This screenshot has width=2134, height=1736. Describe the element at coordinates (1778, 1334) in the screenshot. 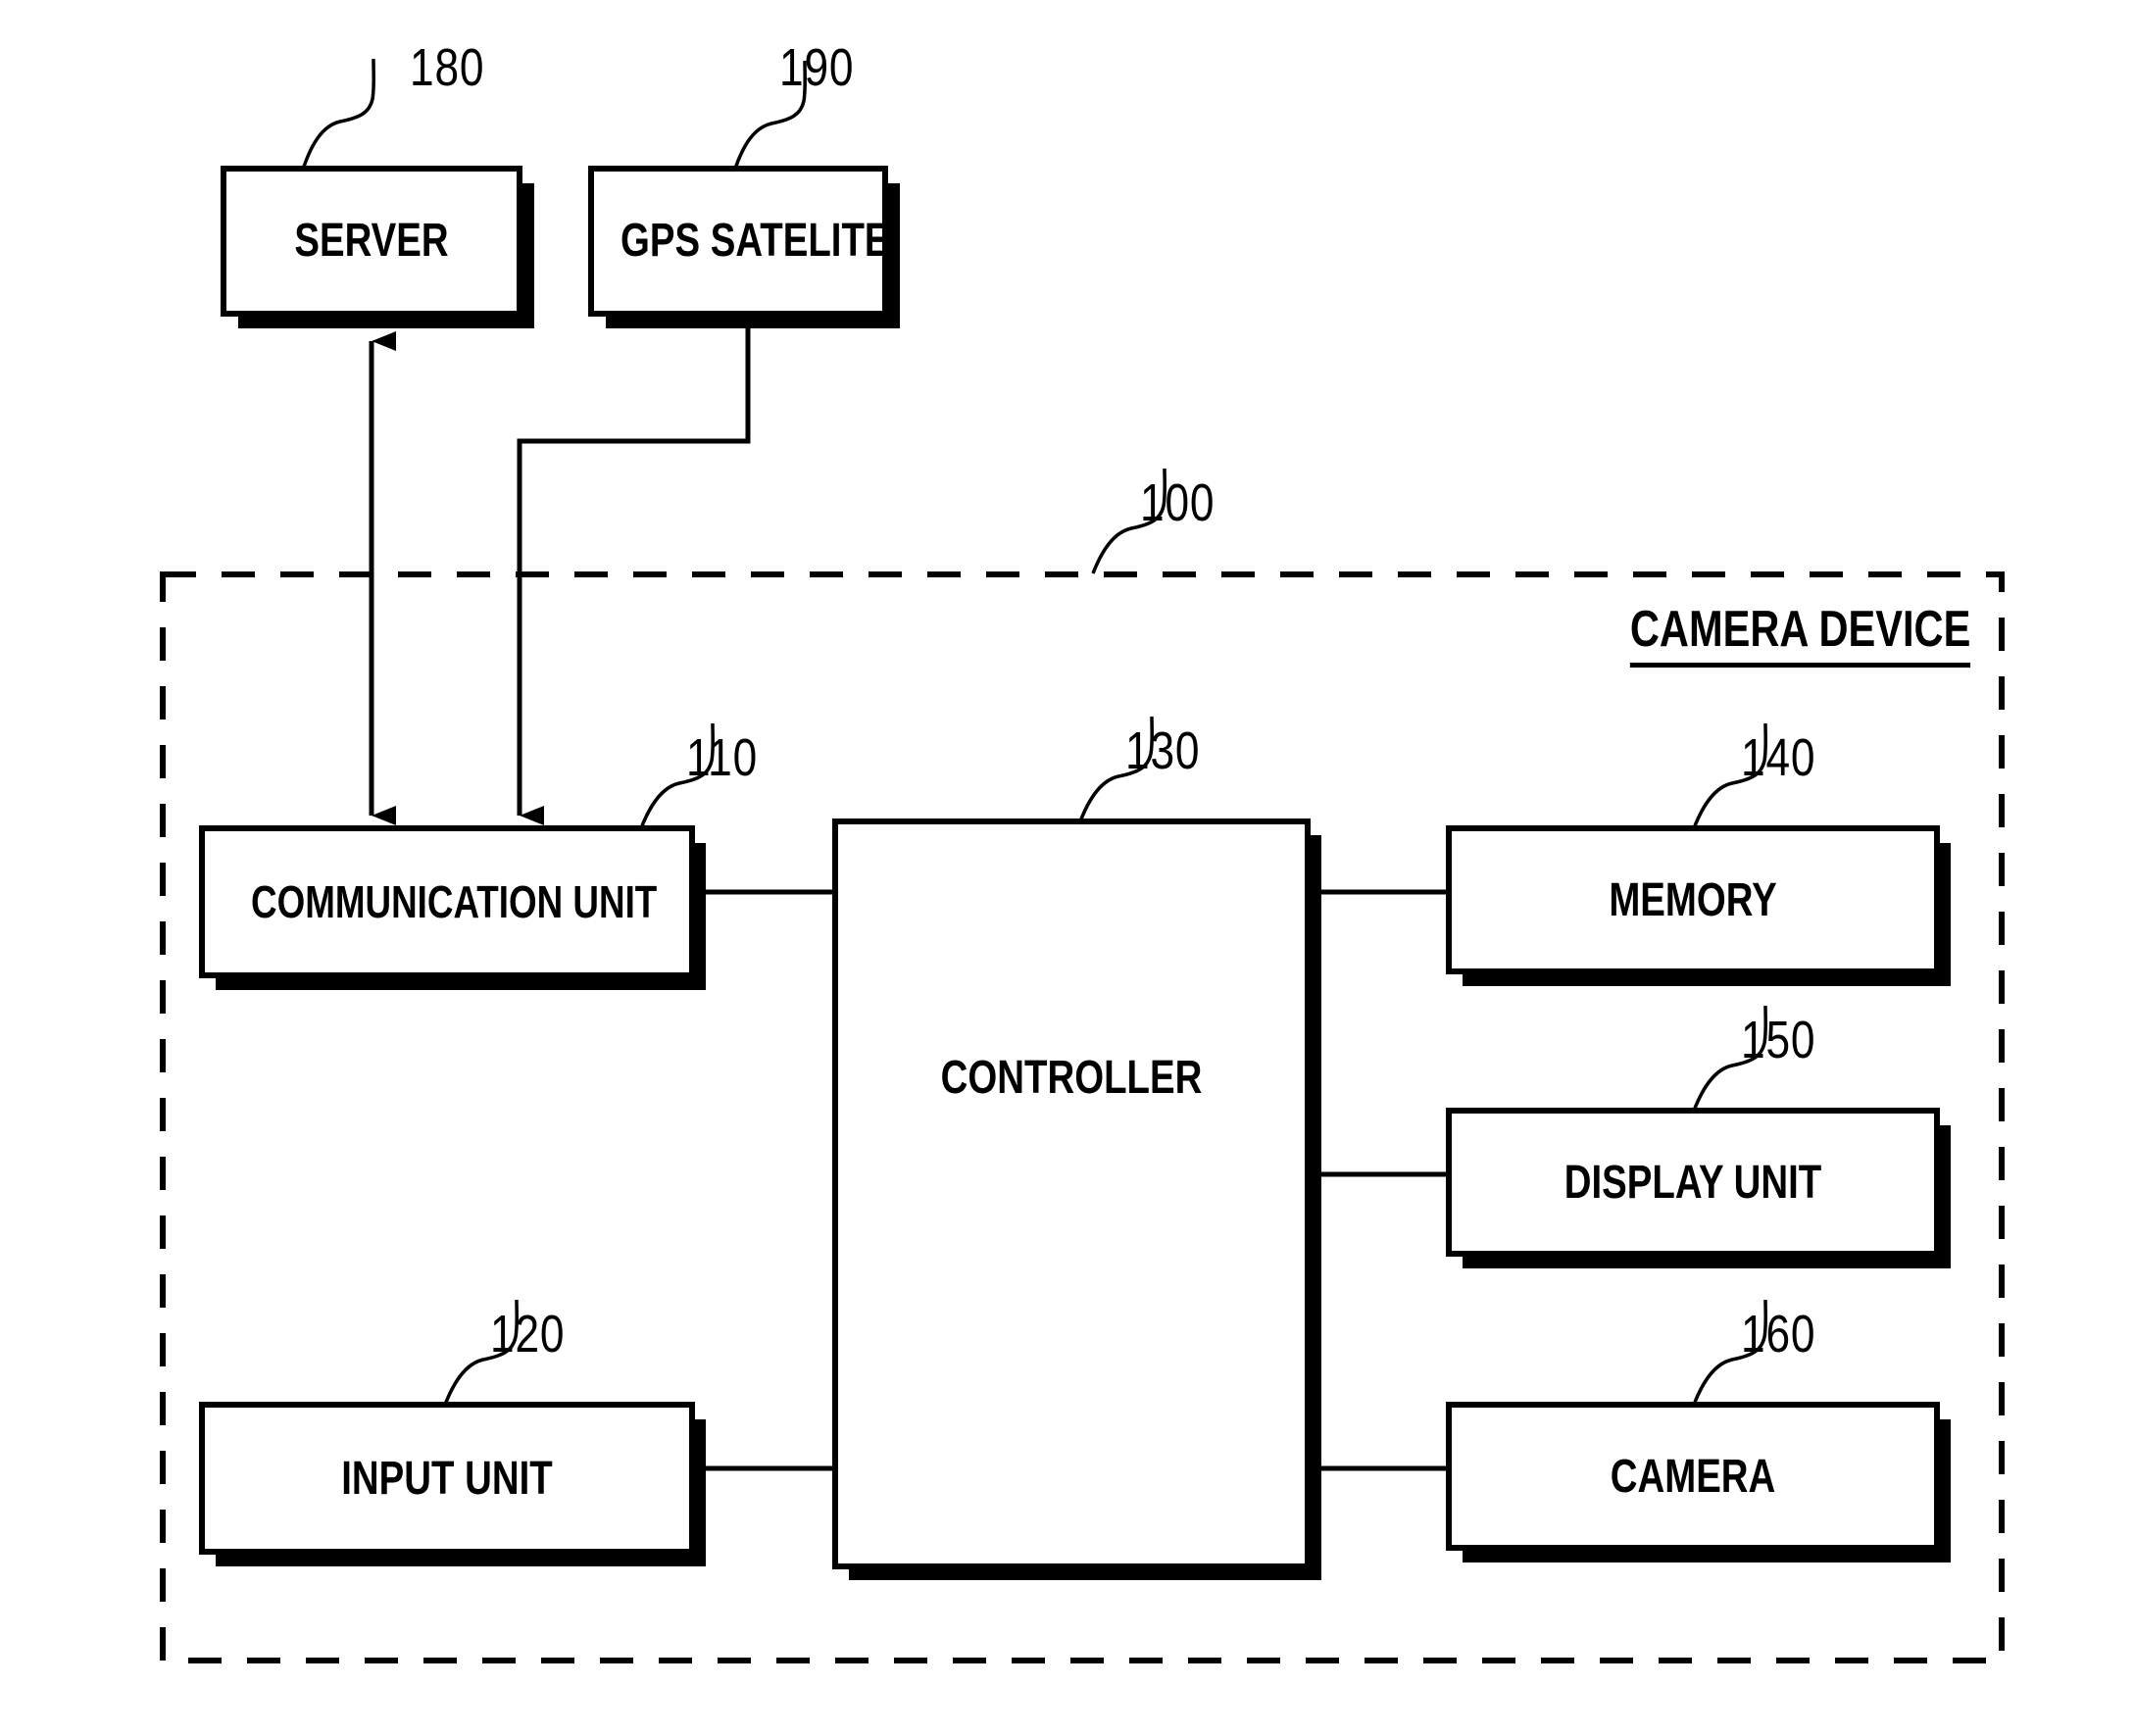

I see `ref-number-160: 160` at that location.